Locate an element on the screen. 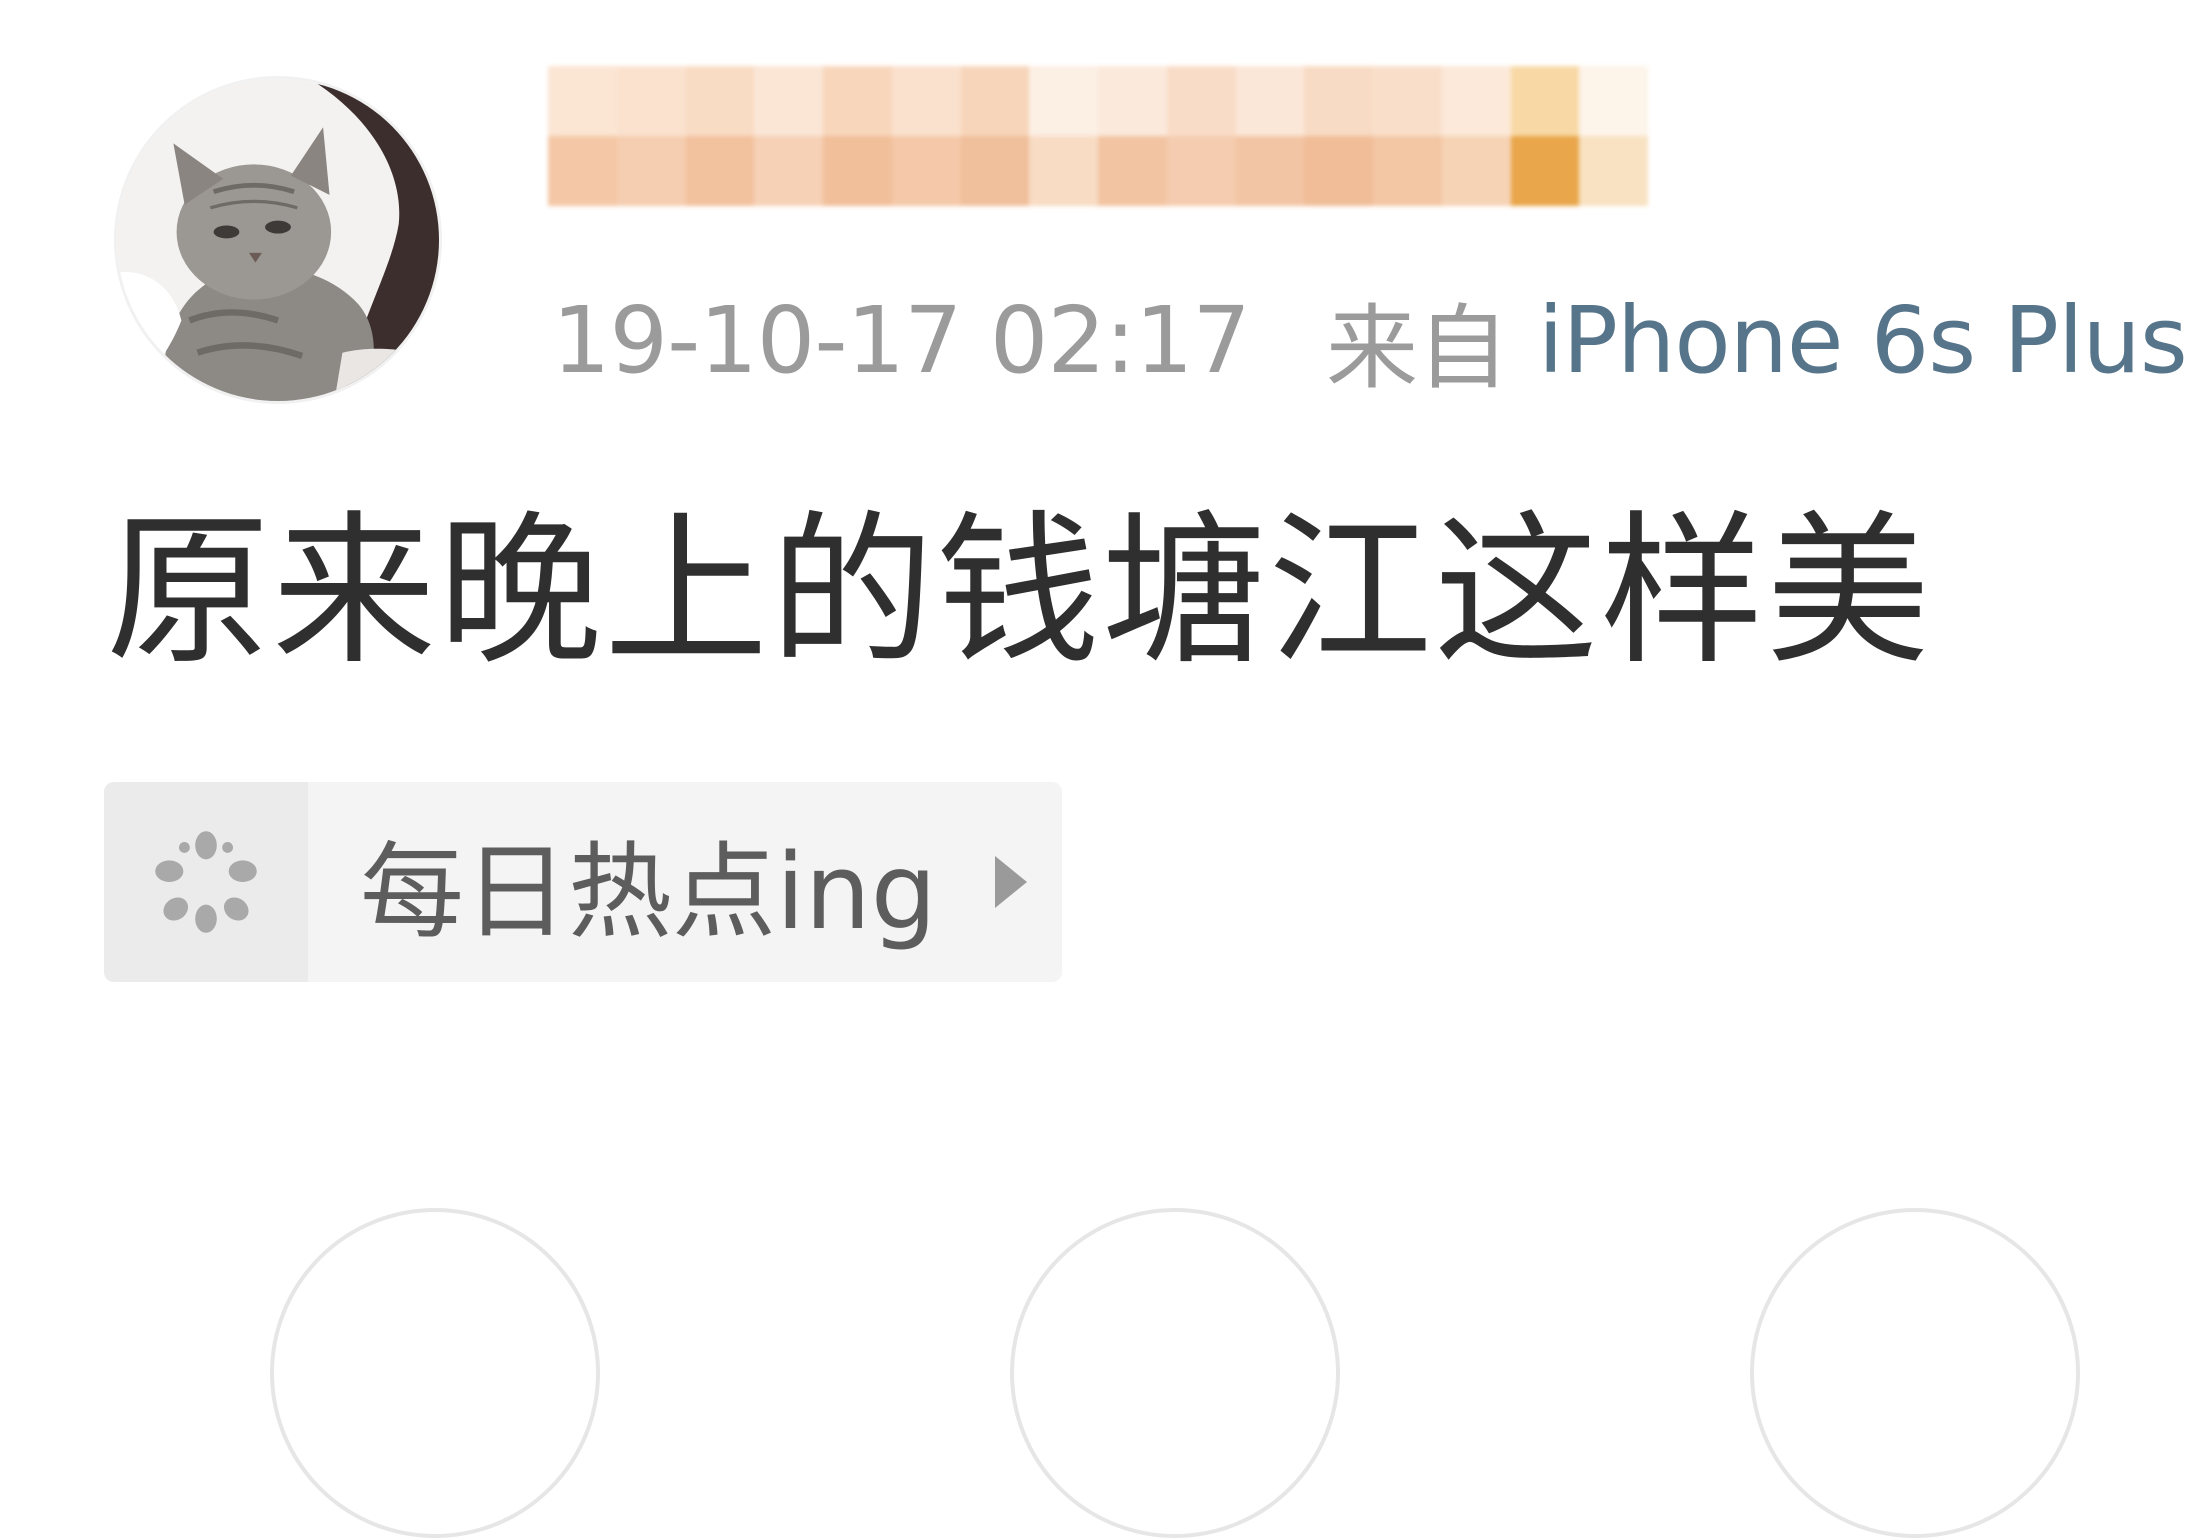  topic-tag: 每日热点ing is located at coordinates (583, 882).